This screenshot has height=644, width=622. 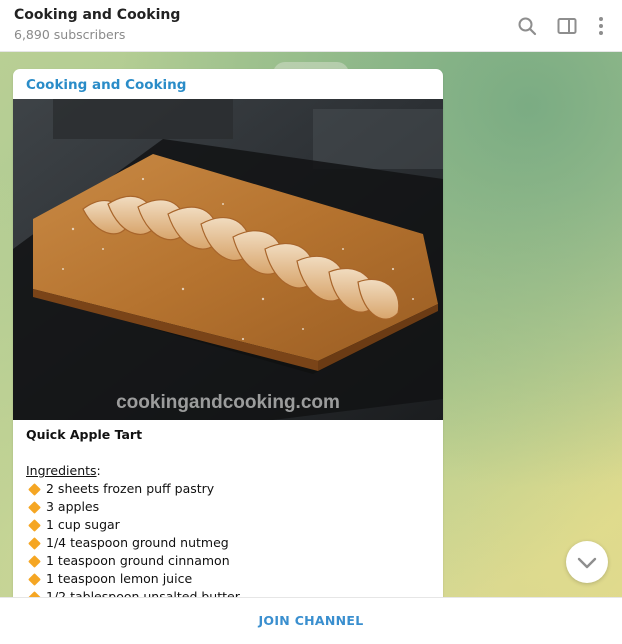 I want to click on post-title: Quick Apple Tart, so click(x=84, y=434).